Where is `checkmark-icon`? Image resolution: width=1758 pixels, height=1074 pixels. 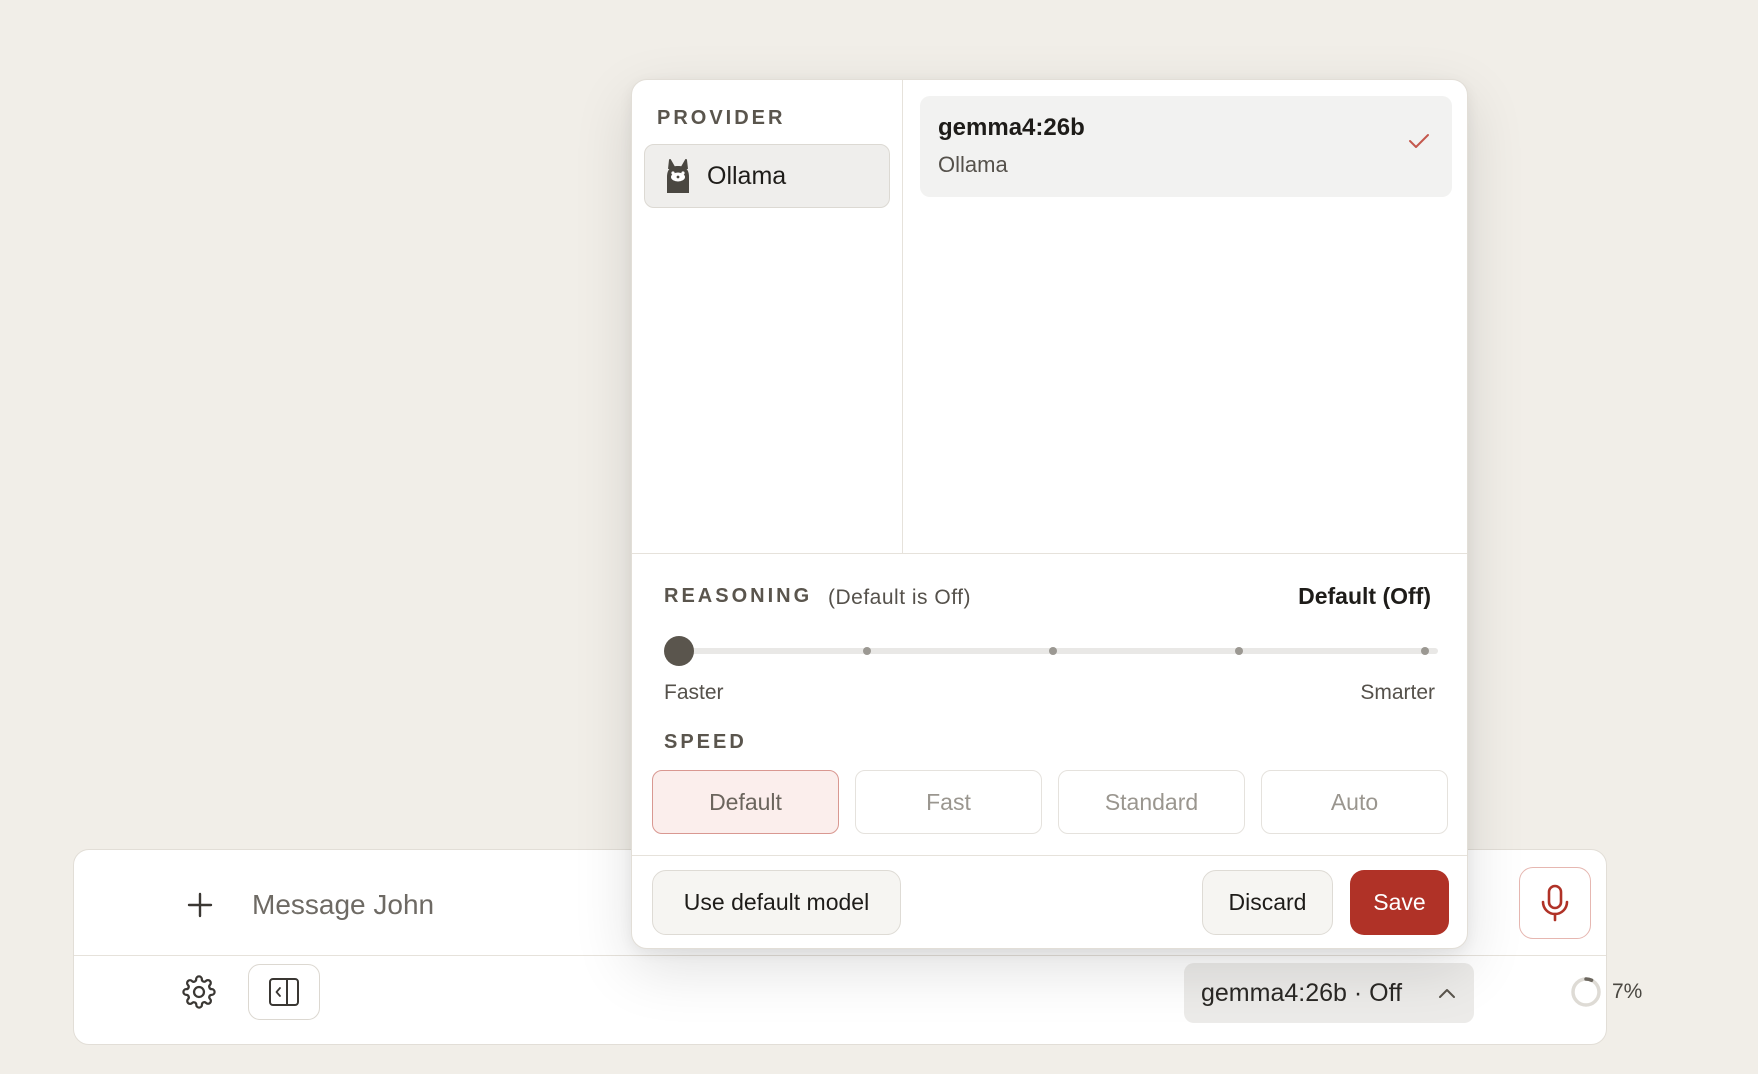 checkmark-icon is located at coordinates (1419, 141).